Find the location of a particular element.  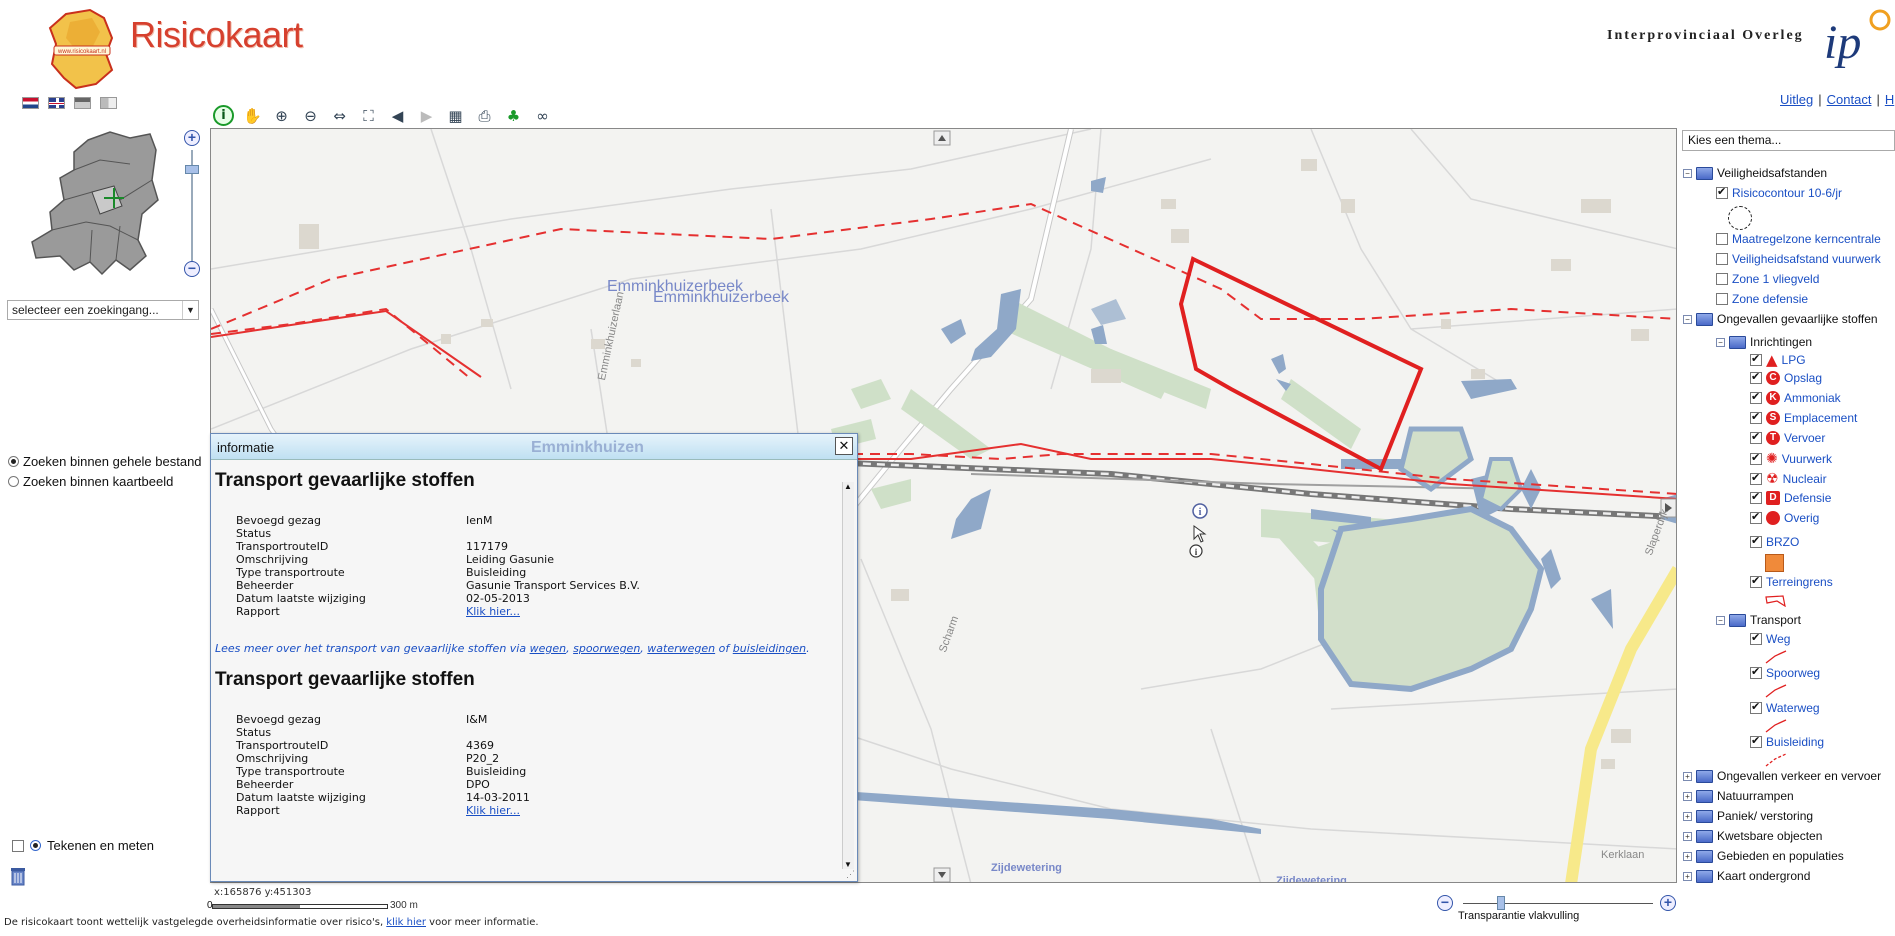

info-tool-icon: i is located at coordinates (223, 115).